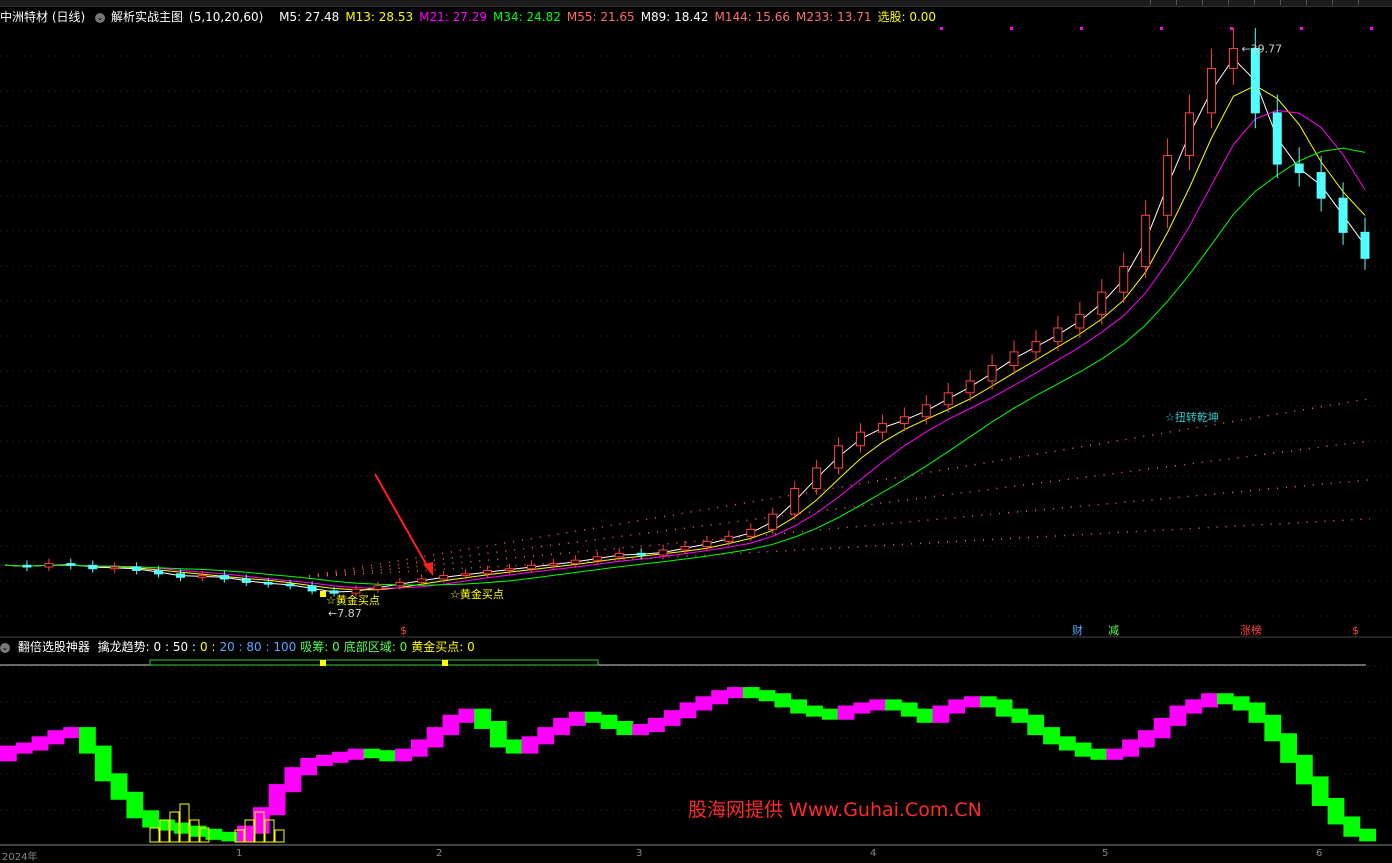 This screenshot has height=863, width=1392. What do you see at coordinates (20, 857) in the screenshot?
I see `date-tick: 2024年` at bounding box center [20, 857].